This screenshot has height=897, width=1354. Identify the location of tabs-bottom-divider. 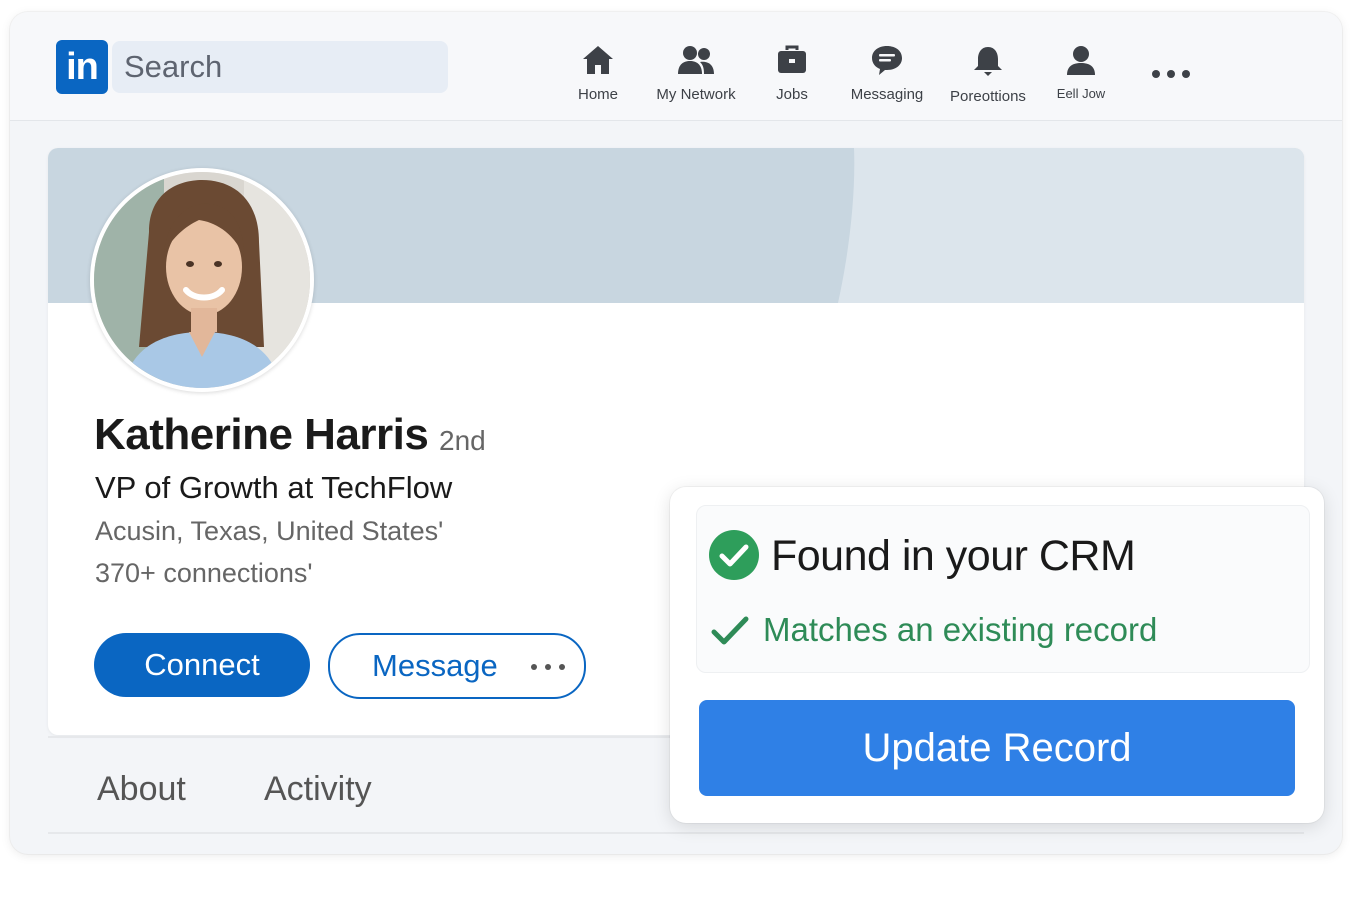
(676, 833).